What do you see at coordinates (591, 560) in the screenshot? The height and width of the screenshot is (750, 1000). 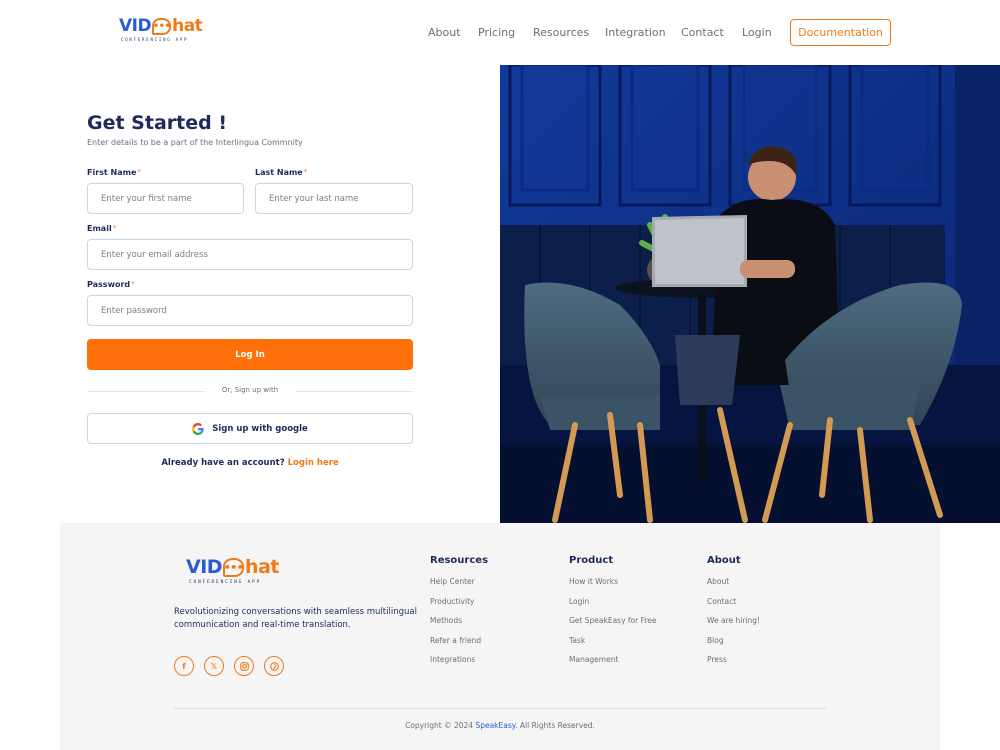 I see `footer-col-title: Product` at bounding box center [591, 560].